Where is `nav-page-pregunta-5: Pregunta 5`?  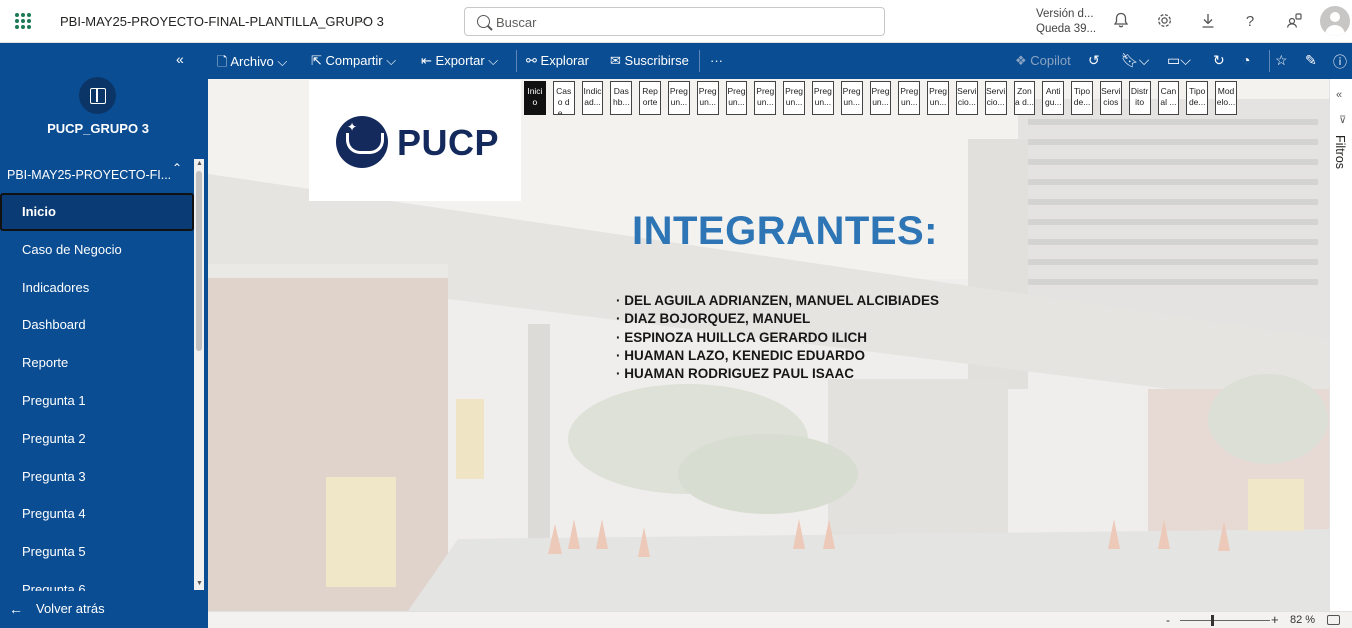 nav-page-pregunta-5: Pregunta 5 is located at coordinates (97, 552).